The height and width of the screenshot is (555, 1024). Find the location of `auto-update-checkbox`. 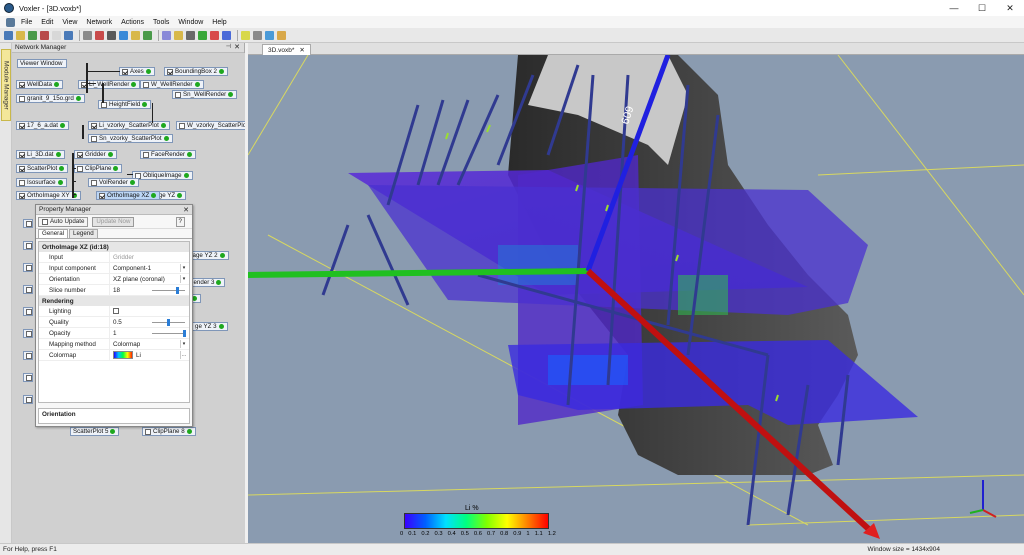

auto-update-checkbox is located at coordinates (45, 221).